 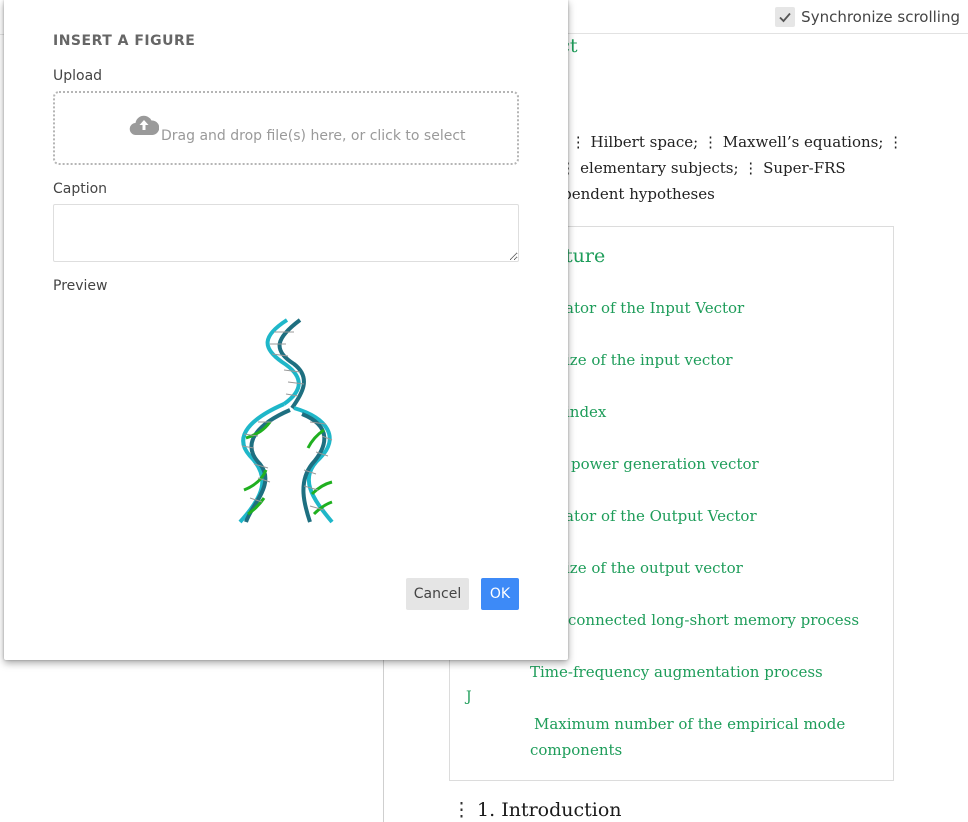 What do you see at coordinates (80, 286) in the screenshot?
I see `preview-label: Preview` at bounding box center [80, 286].